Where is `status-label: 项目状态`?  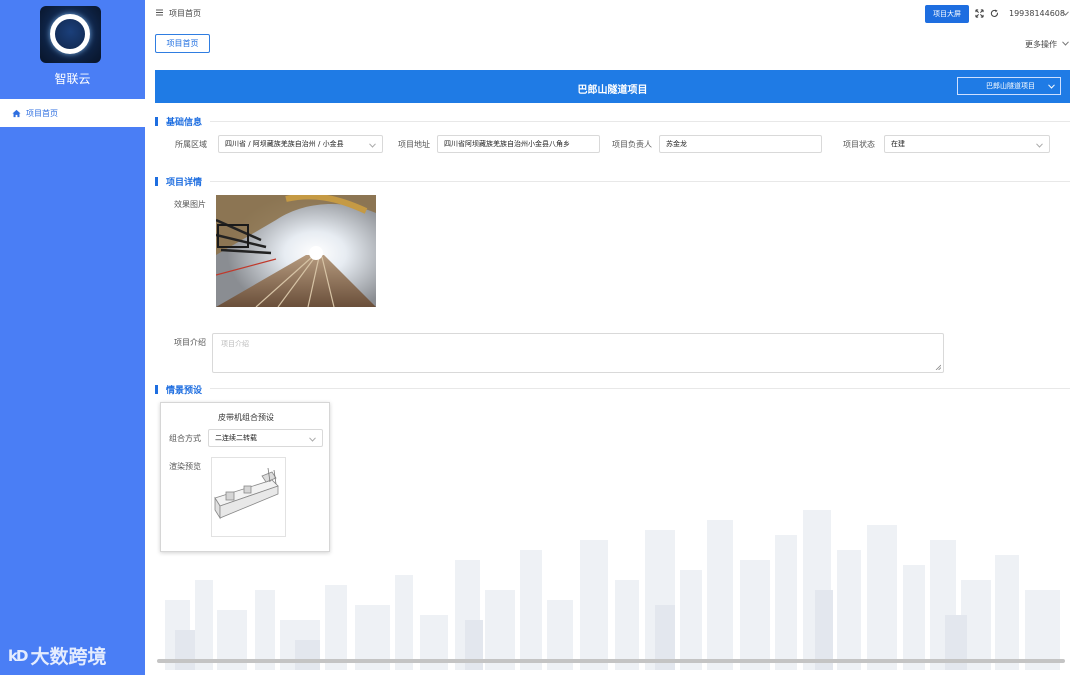
status-label: 项目状态 is located at coordinates (859, 144).